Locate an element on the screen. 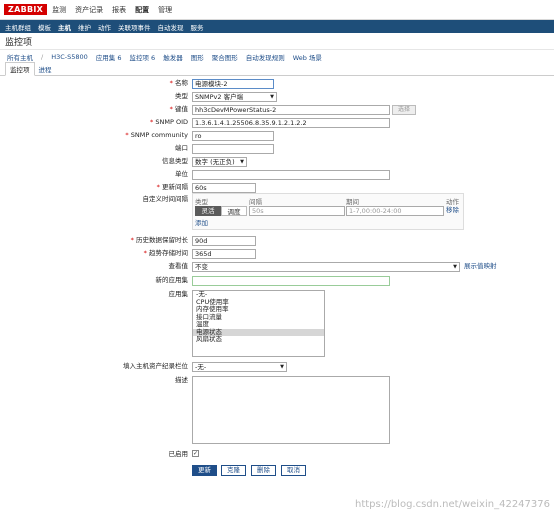 The height and width of the screenshot is (531, 554). type-select: SNMPv2 客户端 ▼ is located at coordinates (234, 97).